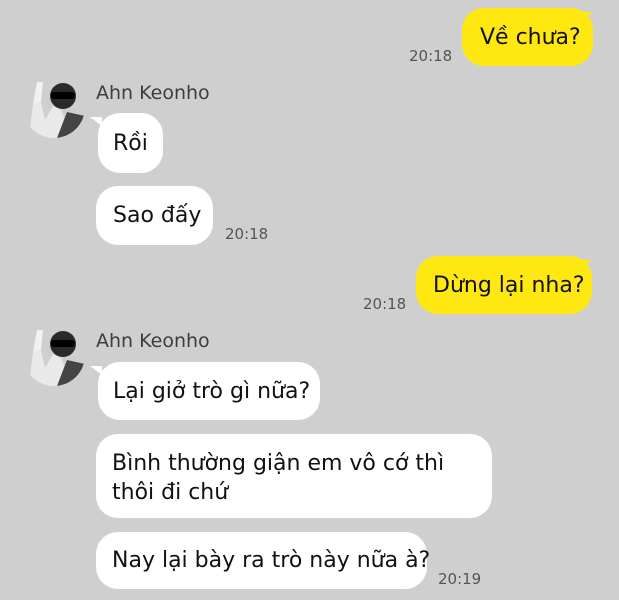 Image resolution: width=619 pixels, height=600 pixels. Describe the element at coordinates (212, 391) in the screenshot. I see `message-text: Lại giở trò gì nữa?` at that location.